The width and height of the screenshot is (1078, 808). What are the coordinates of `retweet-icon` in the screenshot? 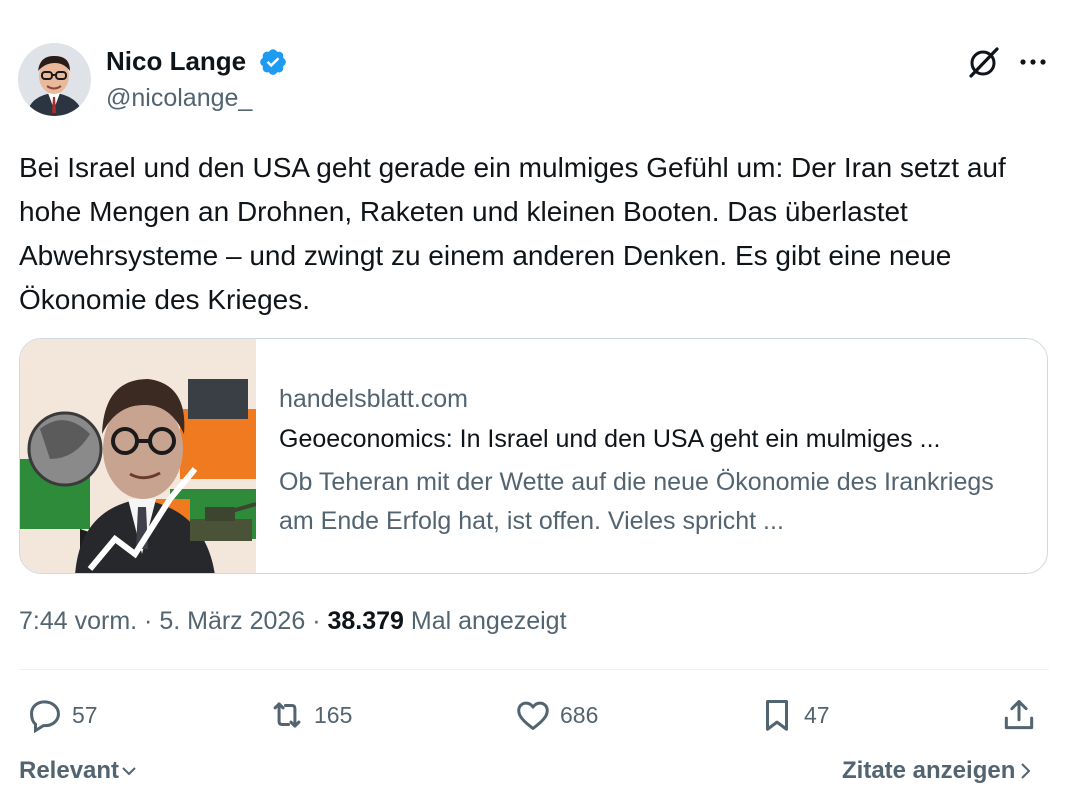 It's located at (287, 715).